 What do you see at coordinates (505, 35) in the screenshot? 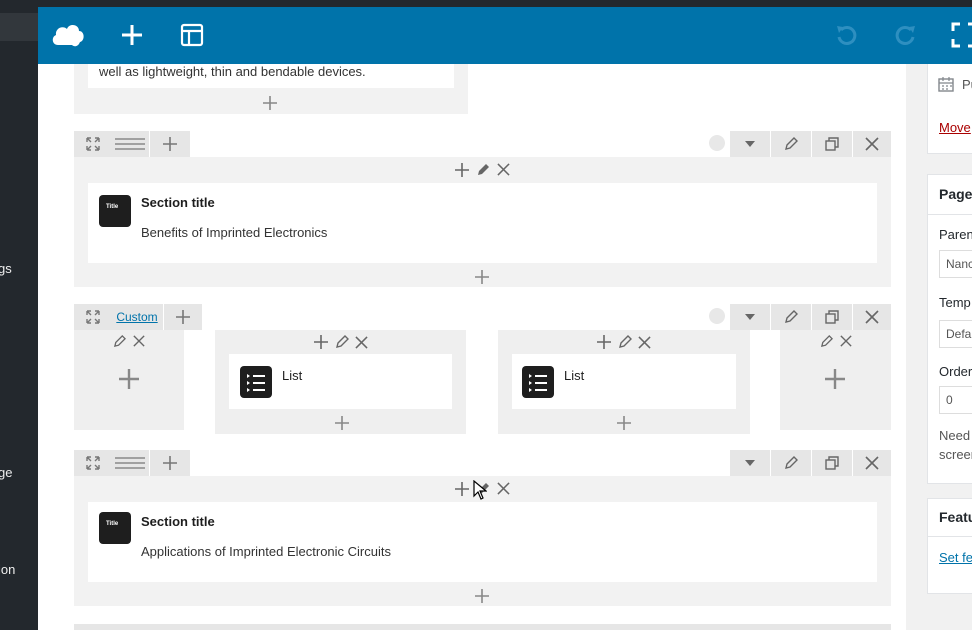
I see `builder-toolbar` at bounding box center [505, 35].